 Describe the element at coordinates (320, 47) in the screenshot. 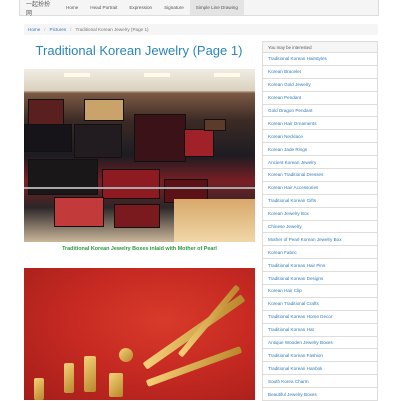

I see `sidebar-heading: You may be interested` at that location.